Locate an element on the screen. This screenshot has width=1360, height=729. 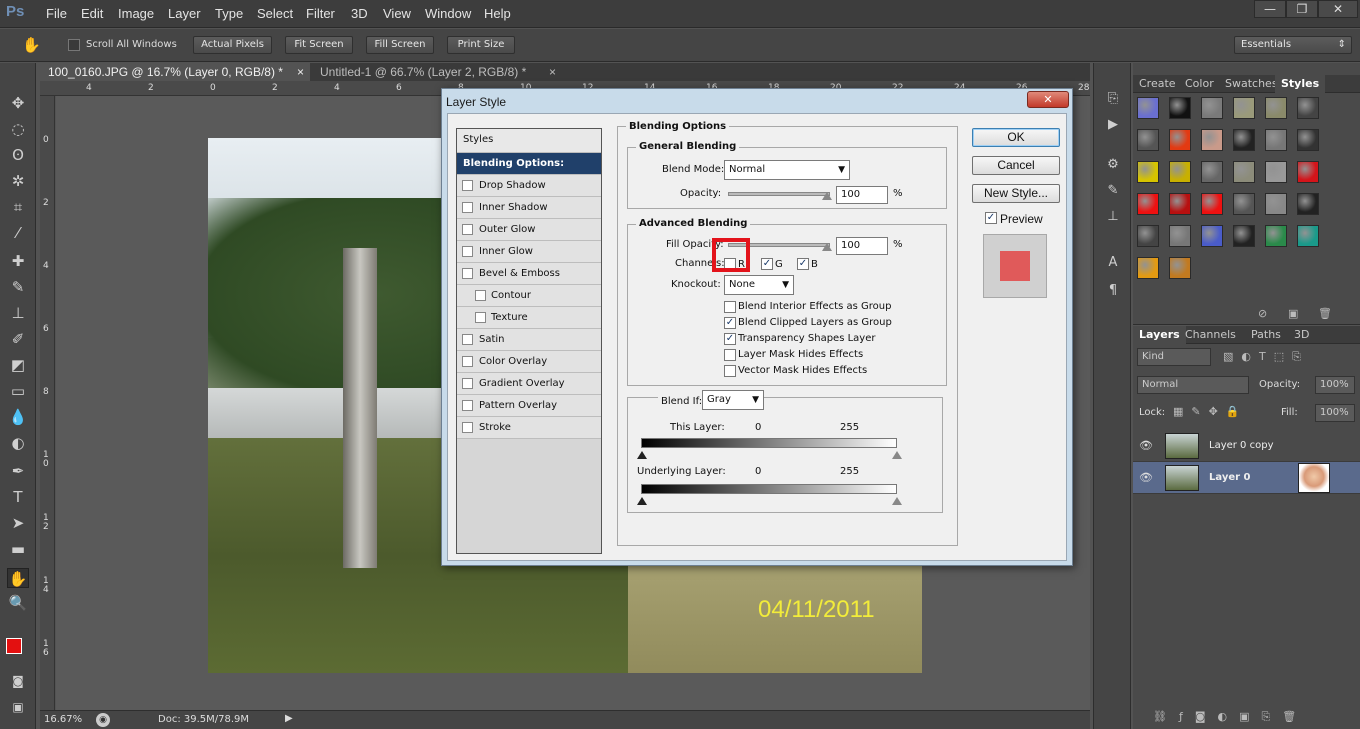
layer-row-layer-0-copy: 👁 Layer 0 copy is located at coordinates (1246, 446).